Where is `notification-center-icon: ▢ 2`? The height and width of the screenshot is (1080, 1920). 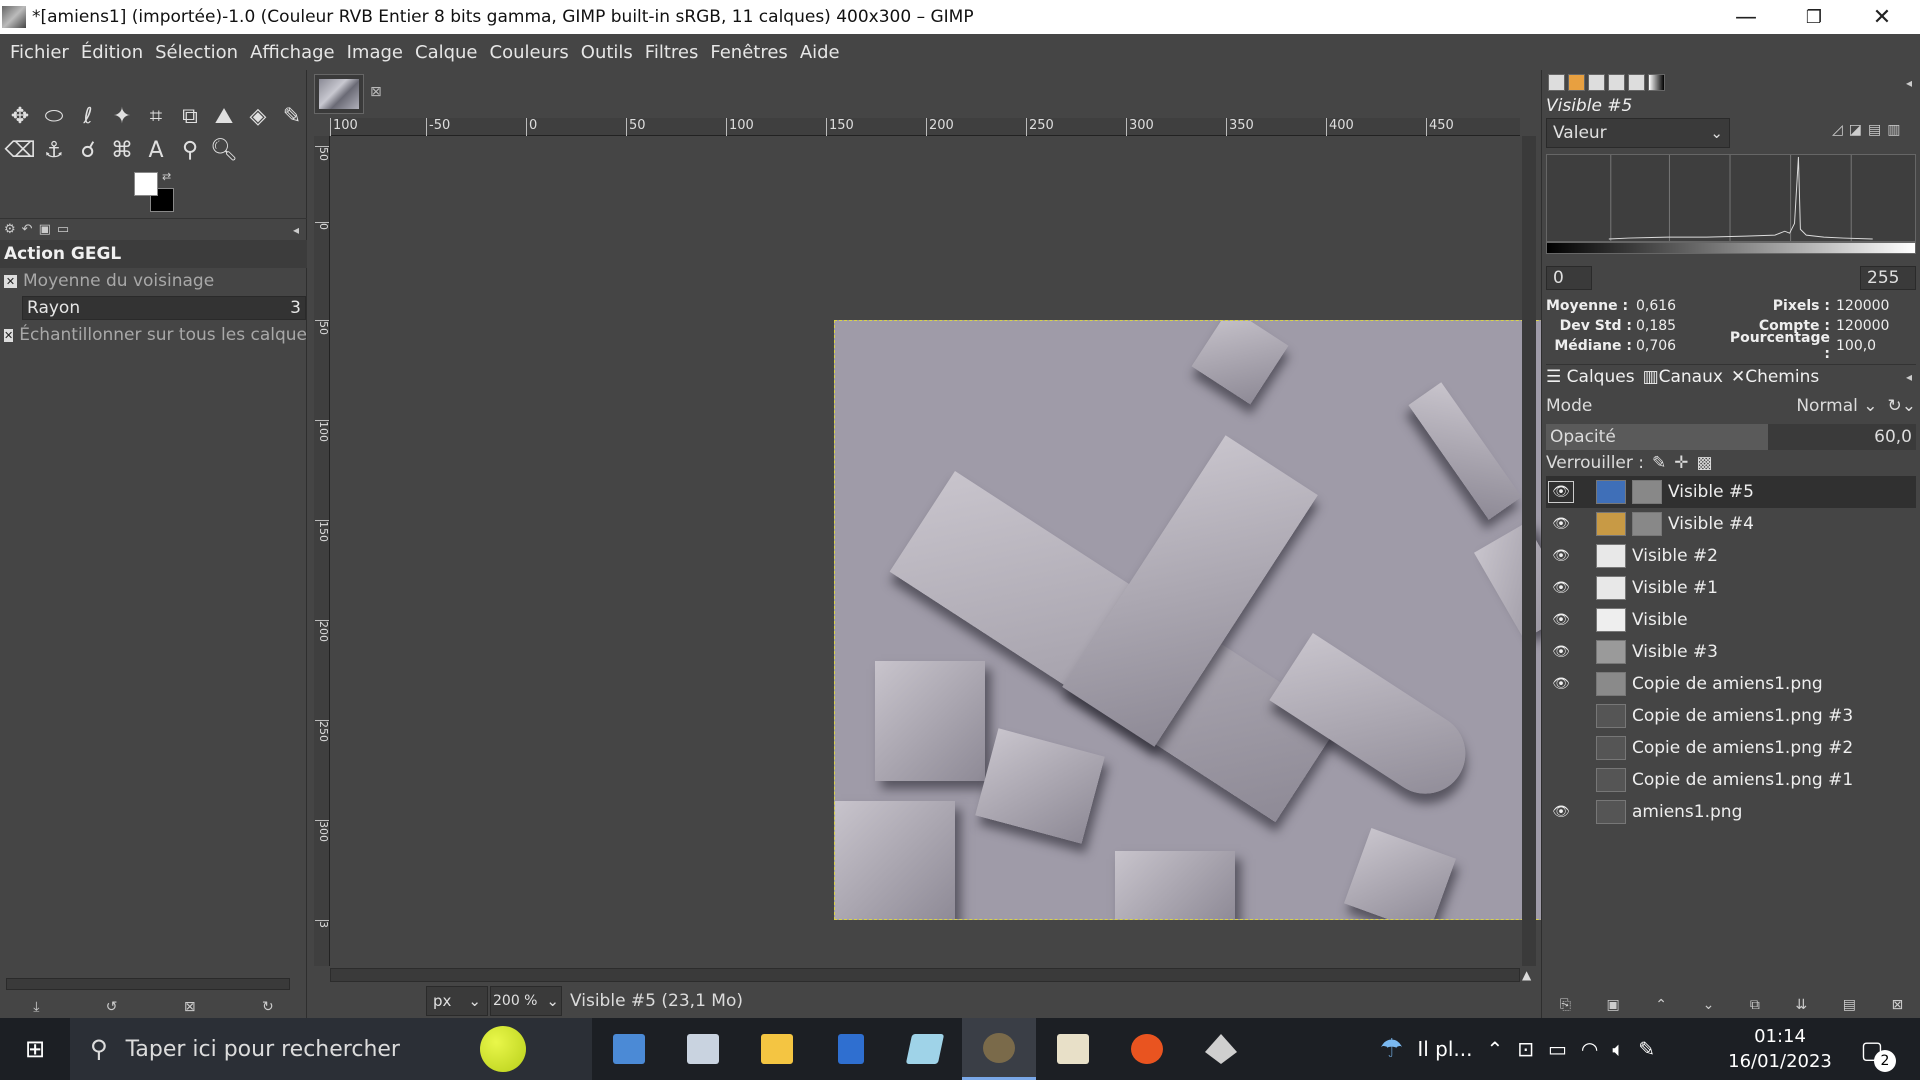 notification-center-icon: ▢ 2 is located at coordinates (1874, 1051).